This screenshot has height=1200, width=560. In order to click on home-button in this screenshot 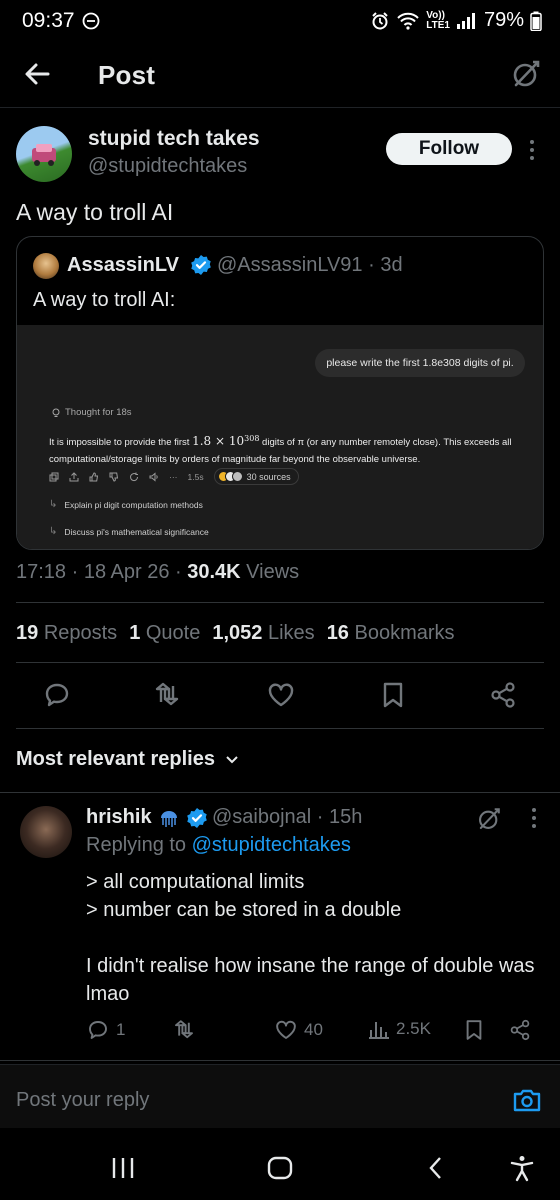, I will do `click(280, 1168)`.